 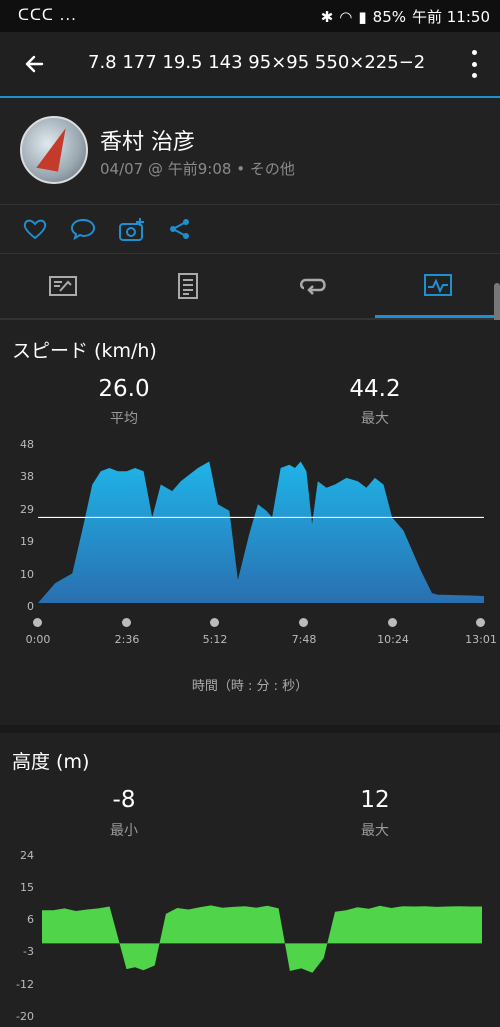 I want to click on tab-details, so click(x=187, y=286).